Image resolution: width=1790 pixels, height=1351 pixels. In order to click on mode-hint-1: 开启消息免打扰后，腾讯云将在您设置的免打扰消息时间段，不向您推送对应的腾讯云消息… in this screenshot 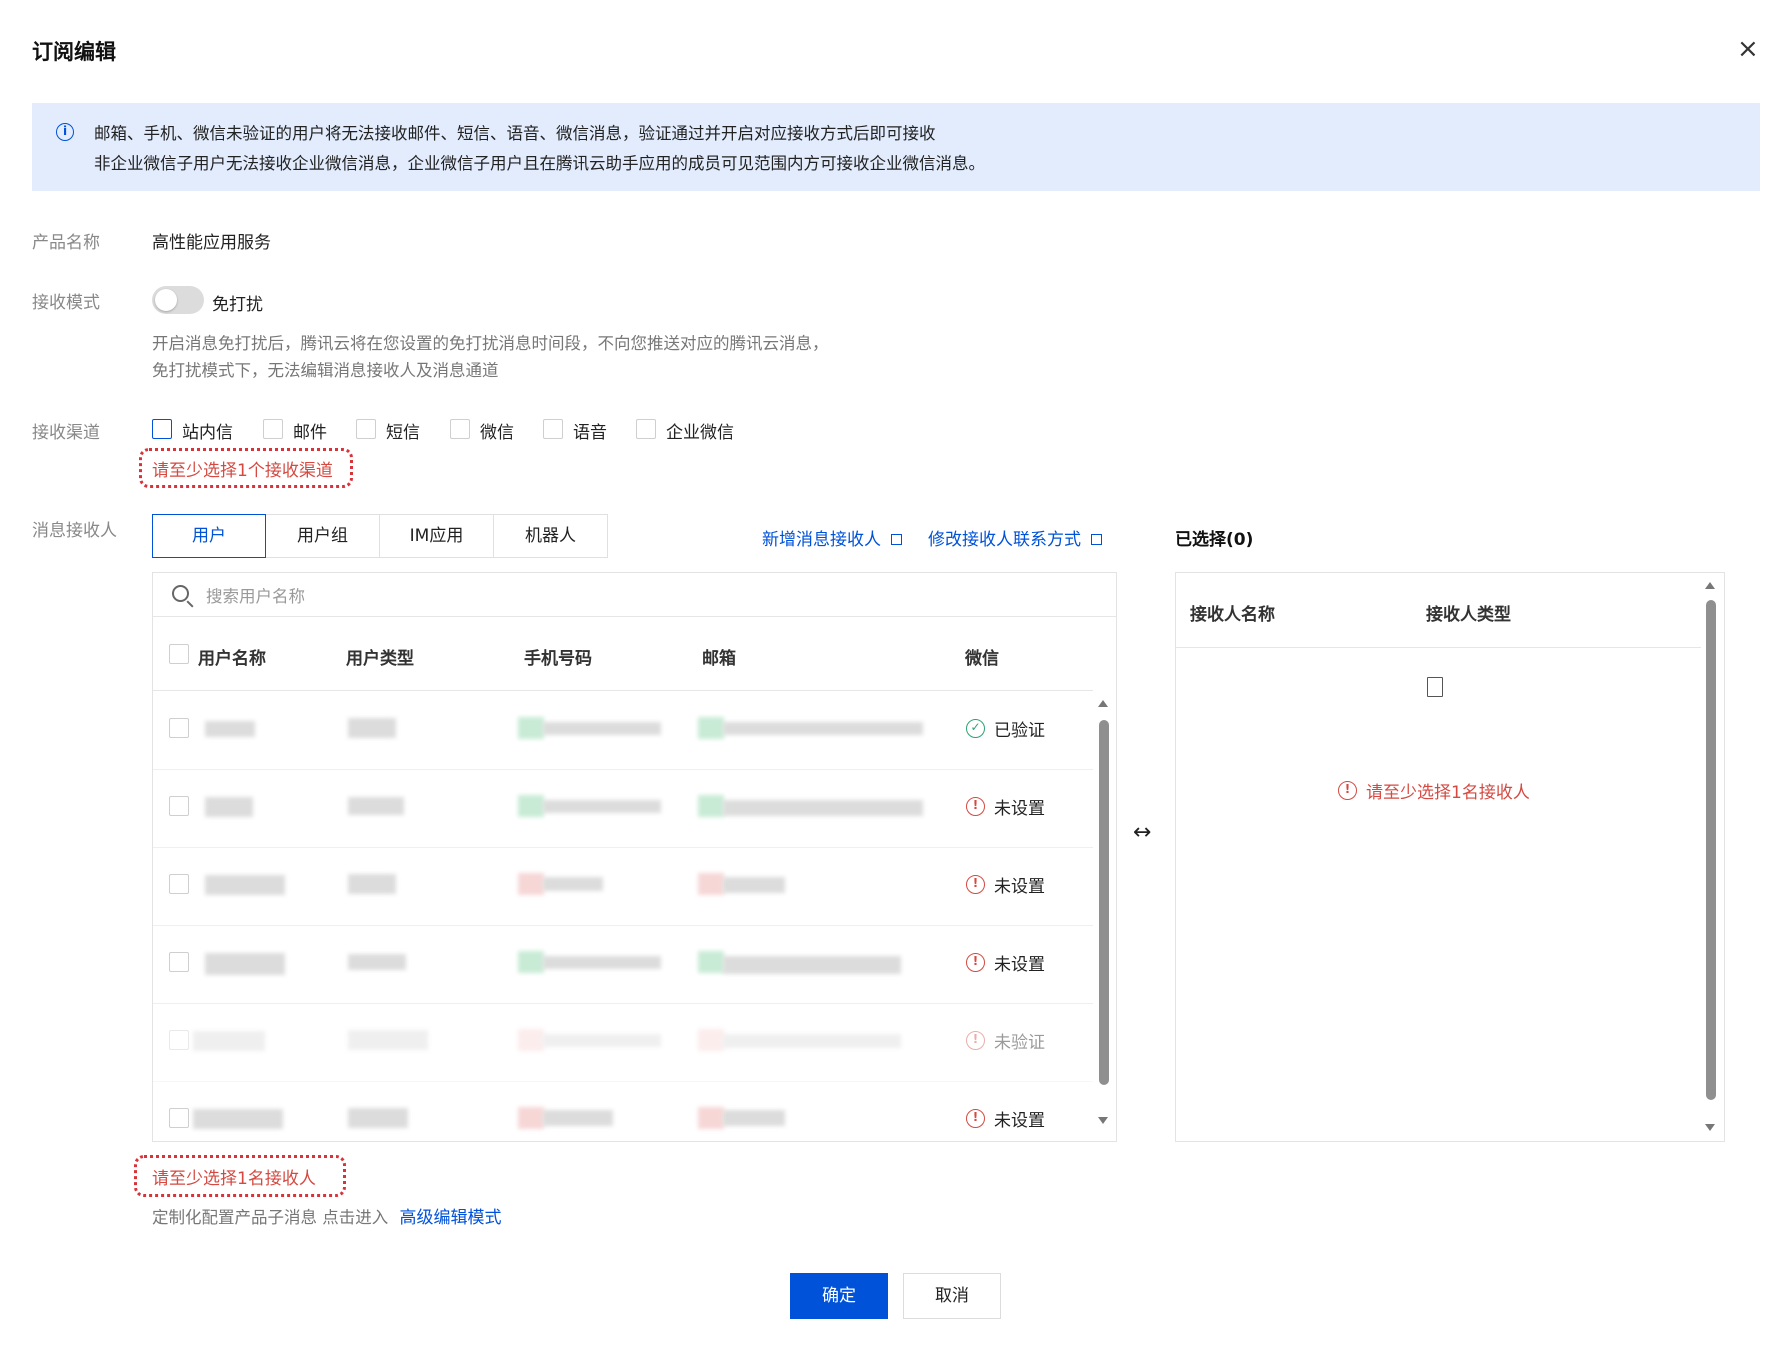, I will do `click(490, 343)`.